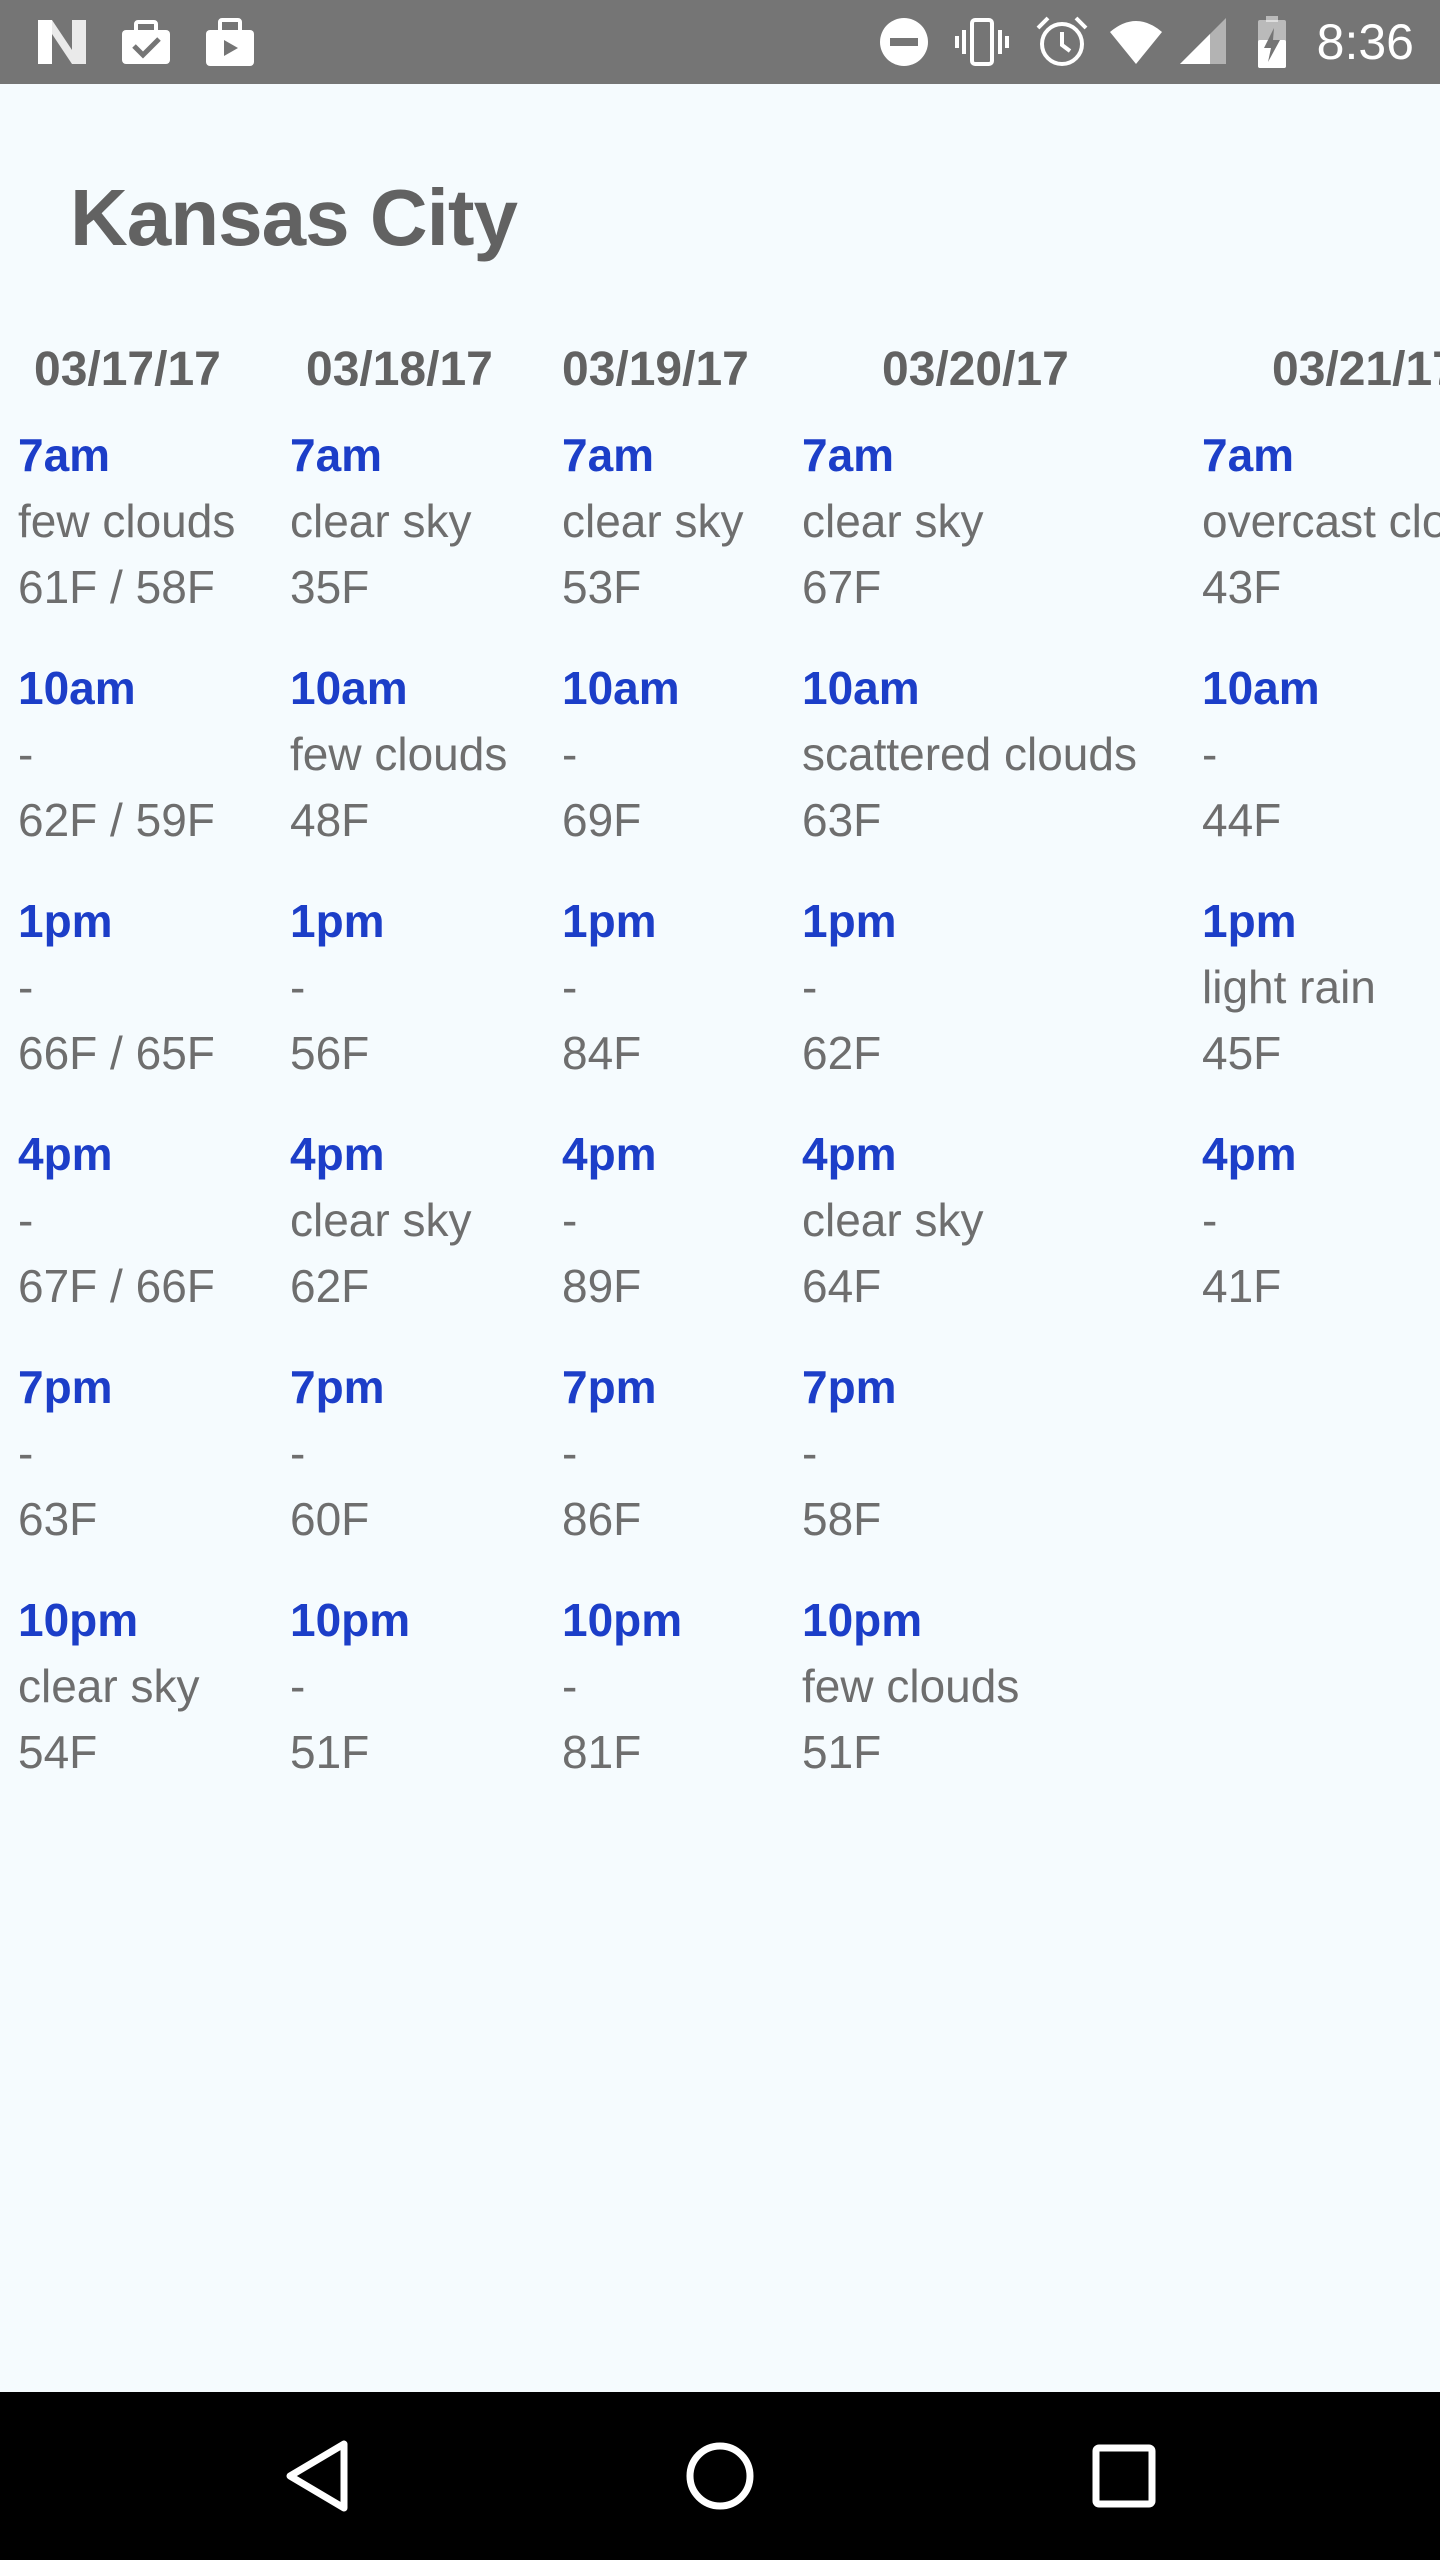 This screenshot has height=2560, width=1440. Describe the element at coordinates (602, 1519) in the screenshot. I see `slot-temperature: 86F` at that location.